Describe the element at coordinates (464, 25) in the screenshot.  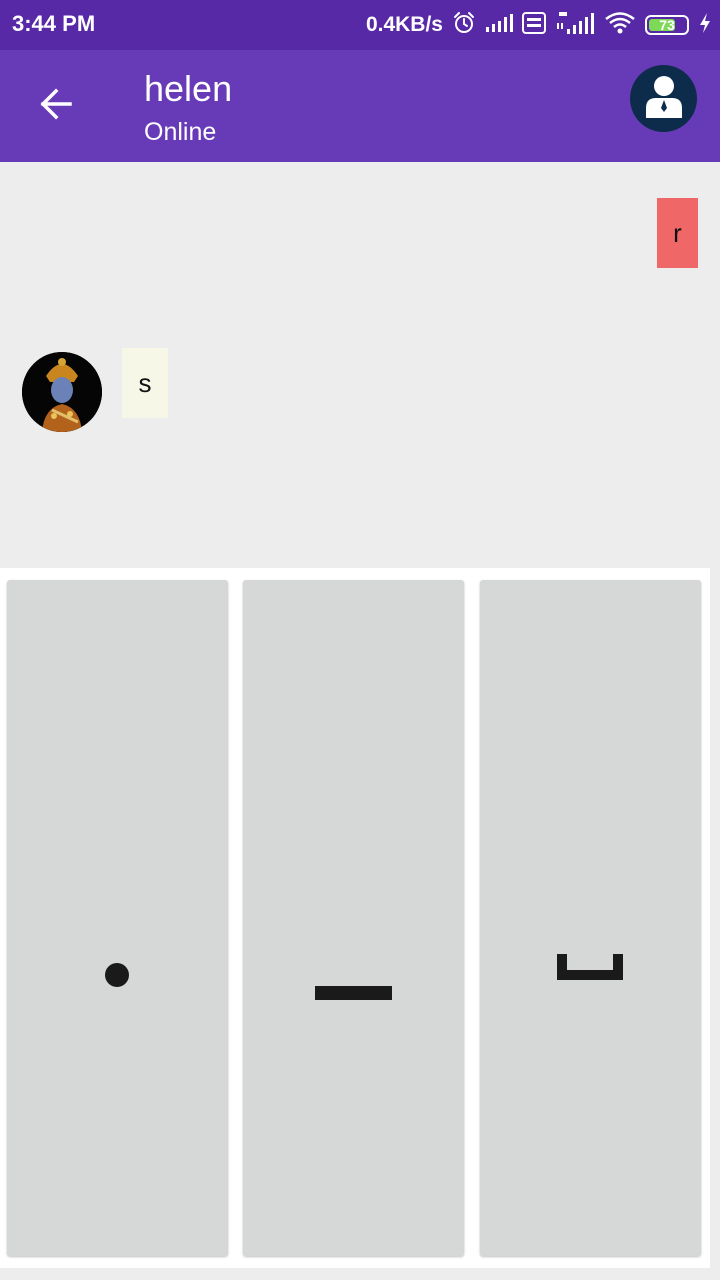
I see `alarm-icon` at that location.